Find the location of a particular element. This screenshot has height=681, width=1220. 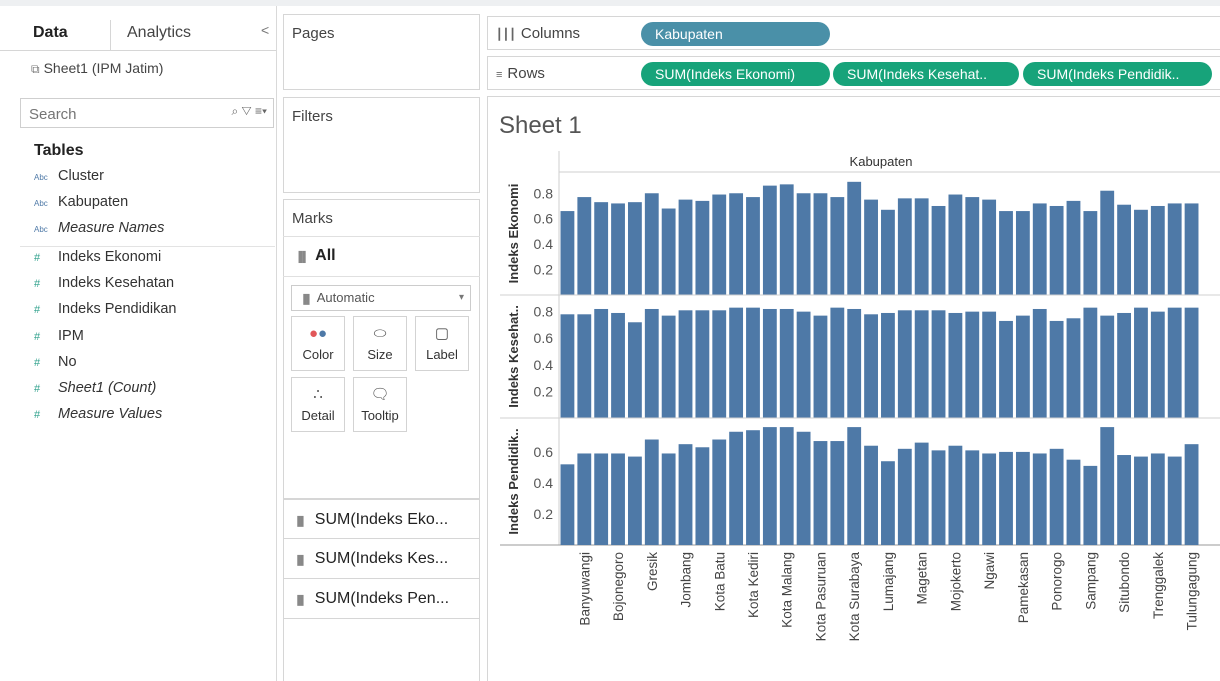

tables-heading: Tables is located at coordinates (59, 150).